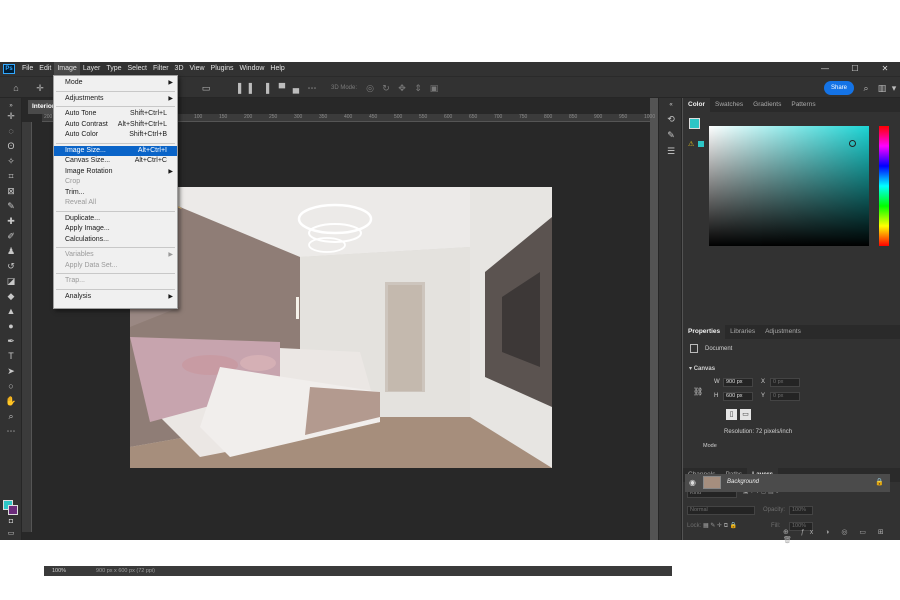  Describe the element at coordinates (115, 125) in the screenshot. I see `menu-item-auto-contrast: Auto Contrast Alt+Shift+Ctrl+L` at that location.